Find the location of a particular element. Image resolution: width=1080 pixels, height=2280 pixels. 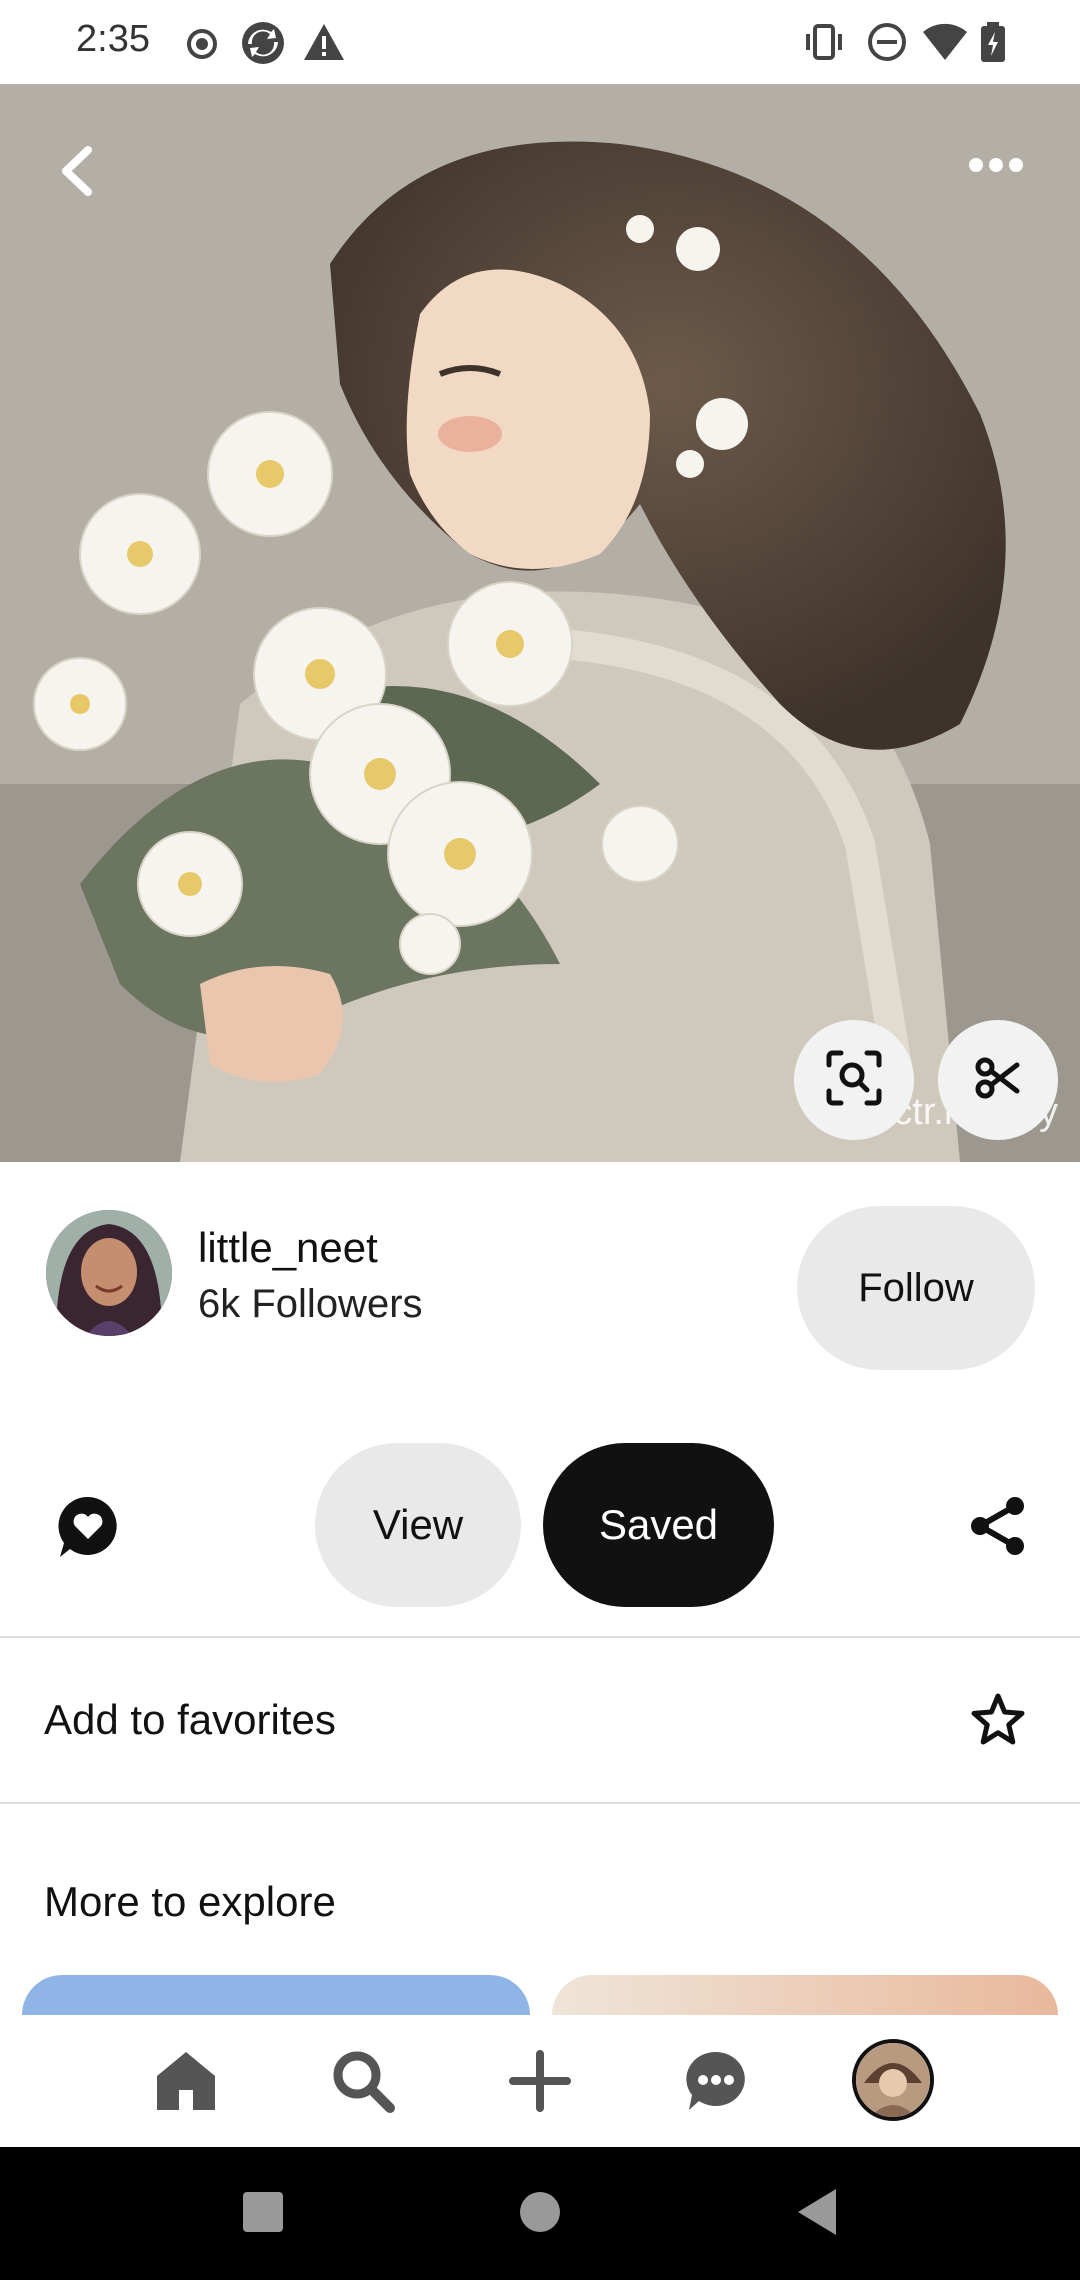

visual-search-icon is located at coordinates (854, 1080).